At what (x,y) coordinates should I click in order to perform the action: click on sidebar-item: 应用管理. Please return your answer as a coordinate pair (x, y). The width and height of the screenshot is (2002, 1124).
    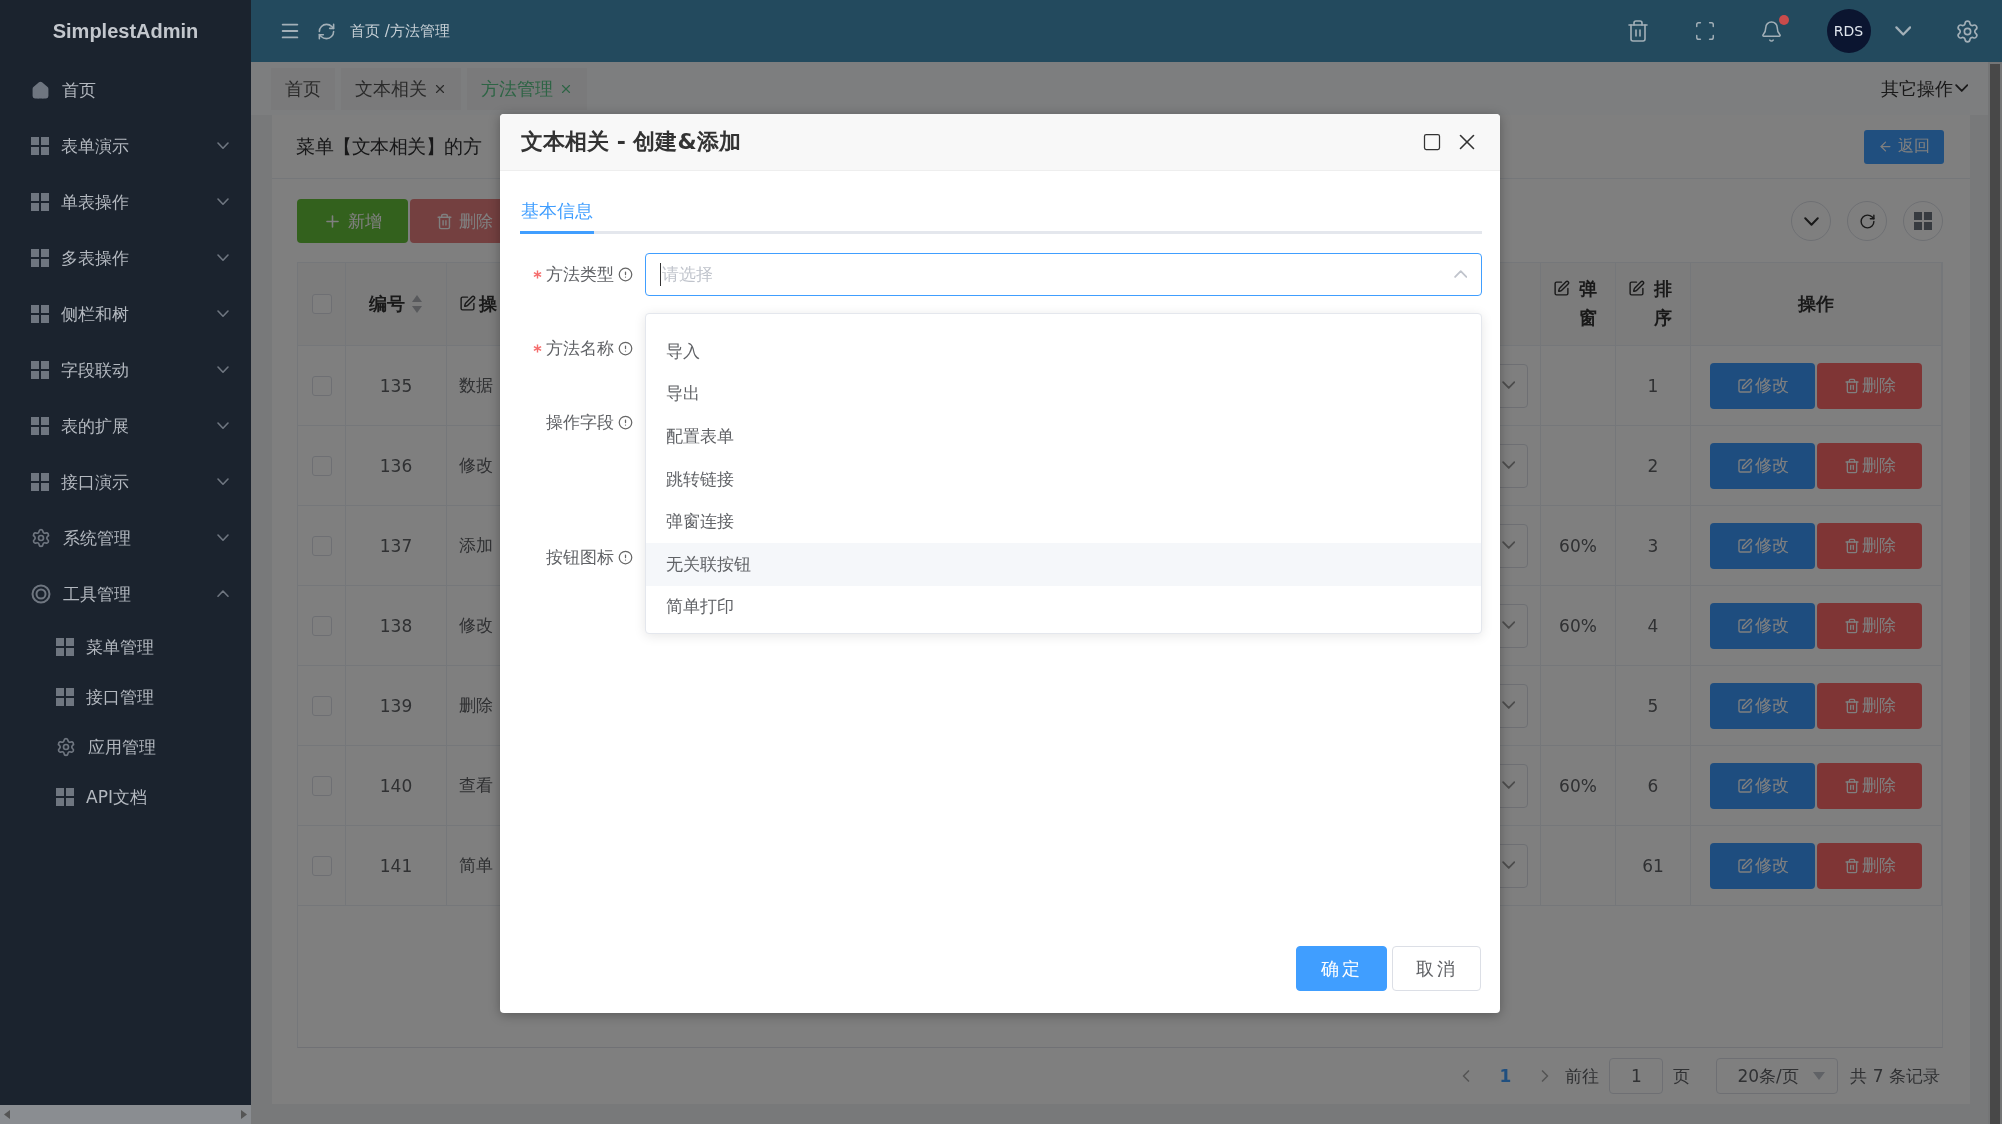
    Looking at the image, I should click on (125, 747).